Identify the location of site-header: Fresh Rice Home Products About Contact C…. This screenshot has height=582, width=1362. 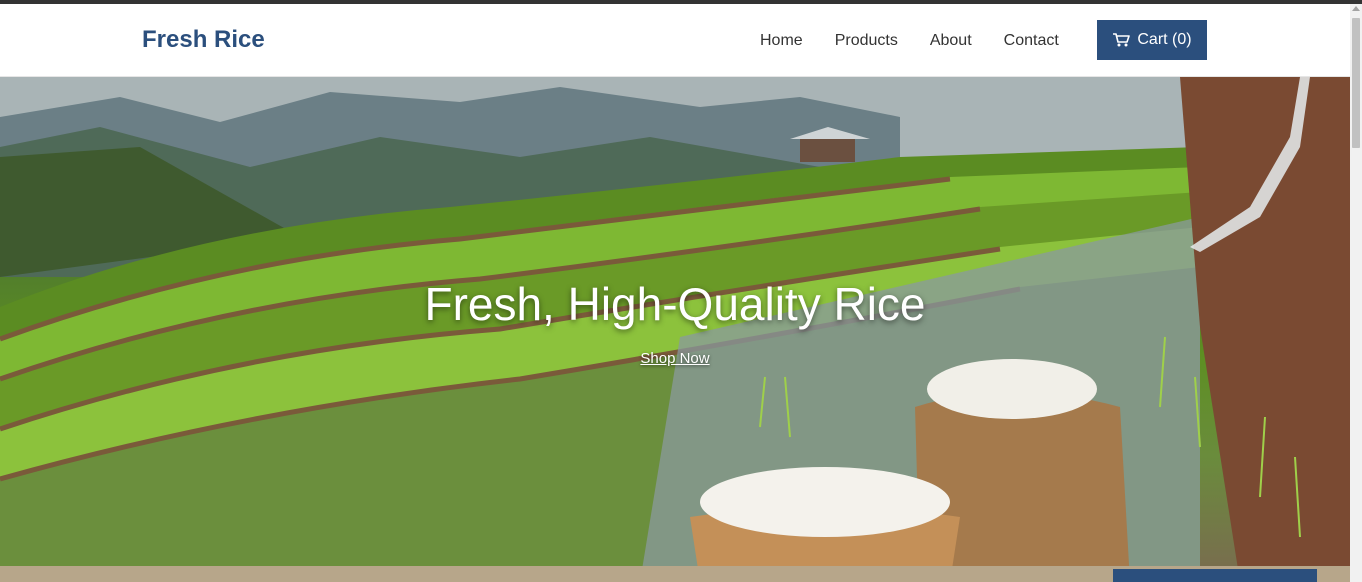
(675, 40).